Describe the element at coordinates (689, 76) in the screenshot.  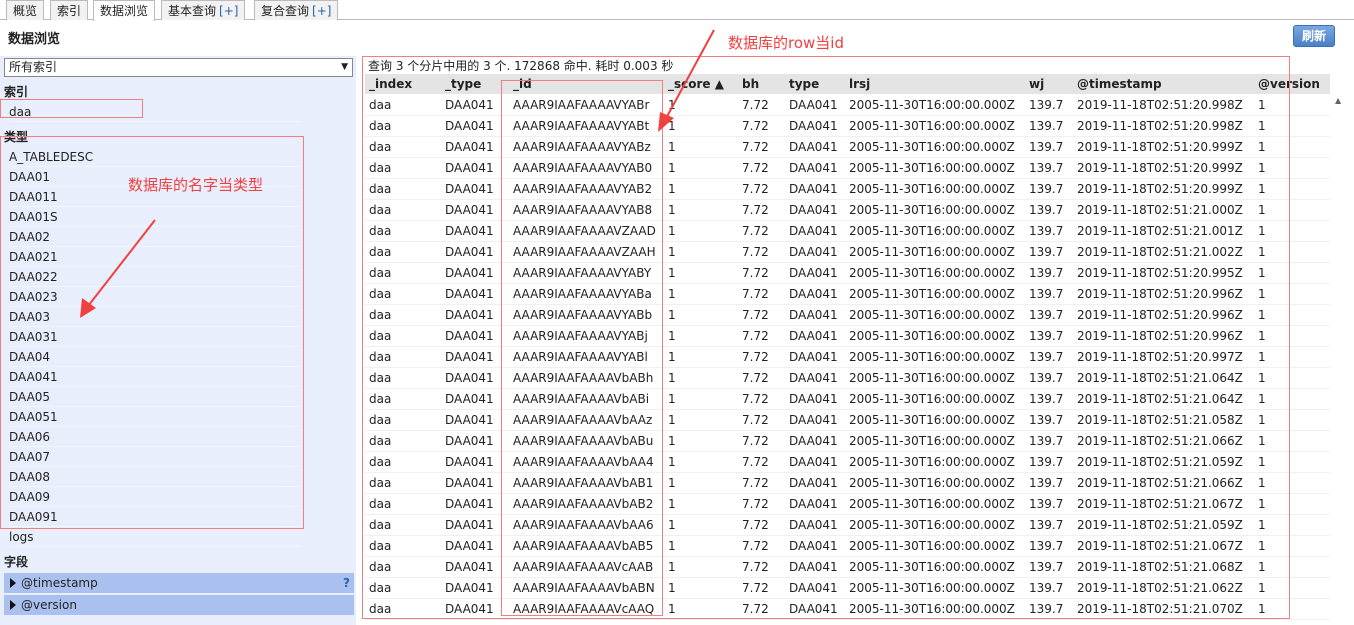
I see `annotation-arrow-id` at that location.